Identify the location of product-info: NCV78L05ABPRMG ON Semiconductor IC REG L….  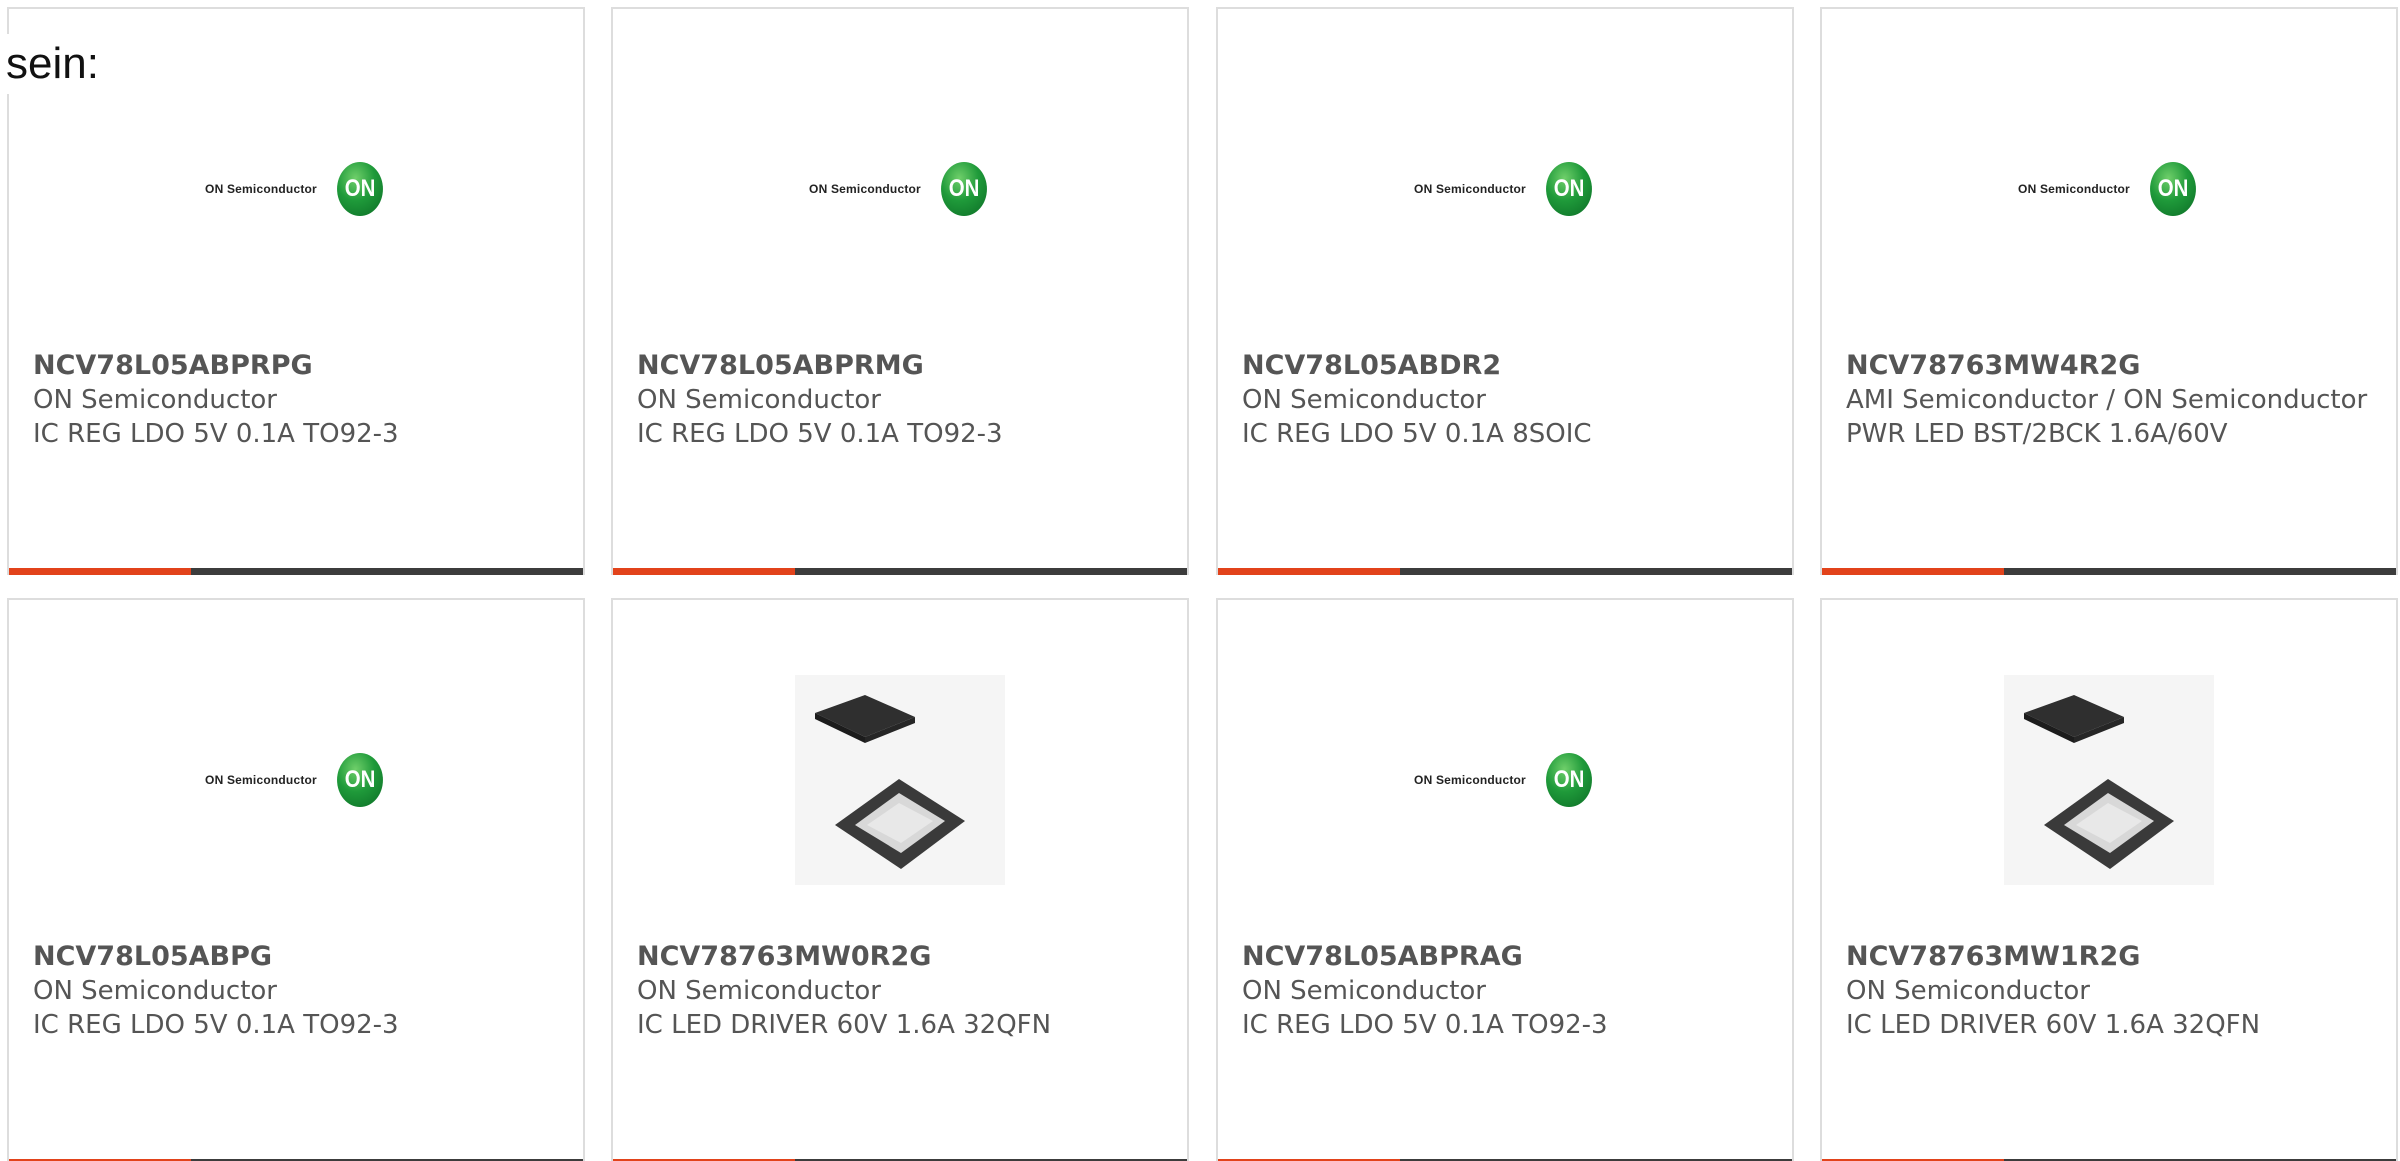
(902, 400).